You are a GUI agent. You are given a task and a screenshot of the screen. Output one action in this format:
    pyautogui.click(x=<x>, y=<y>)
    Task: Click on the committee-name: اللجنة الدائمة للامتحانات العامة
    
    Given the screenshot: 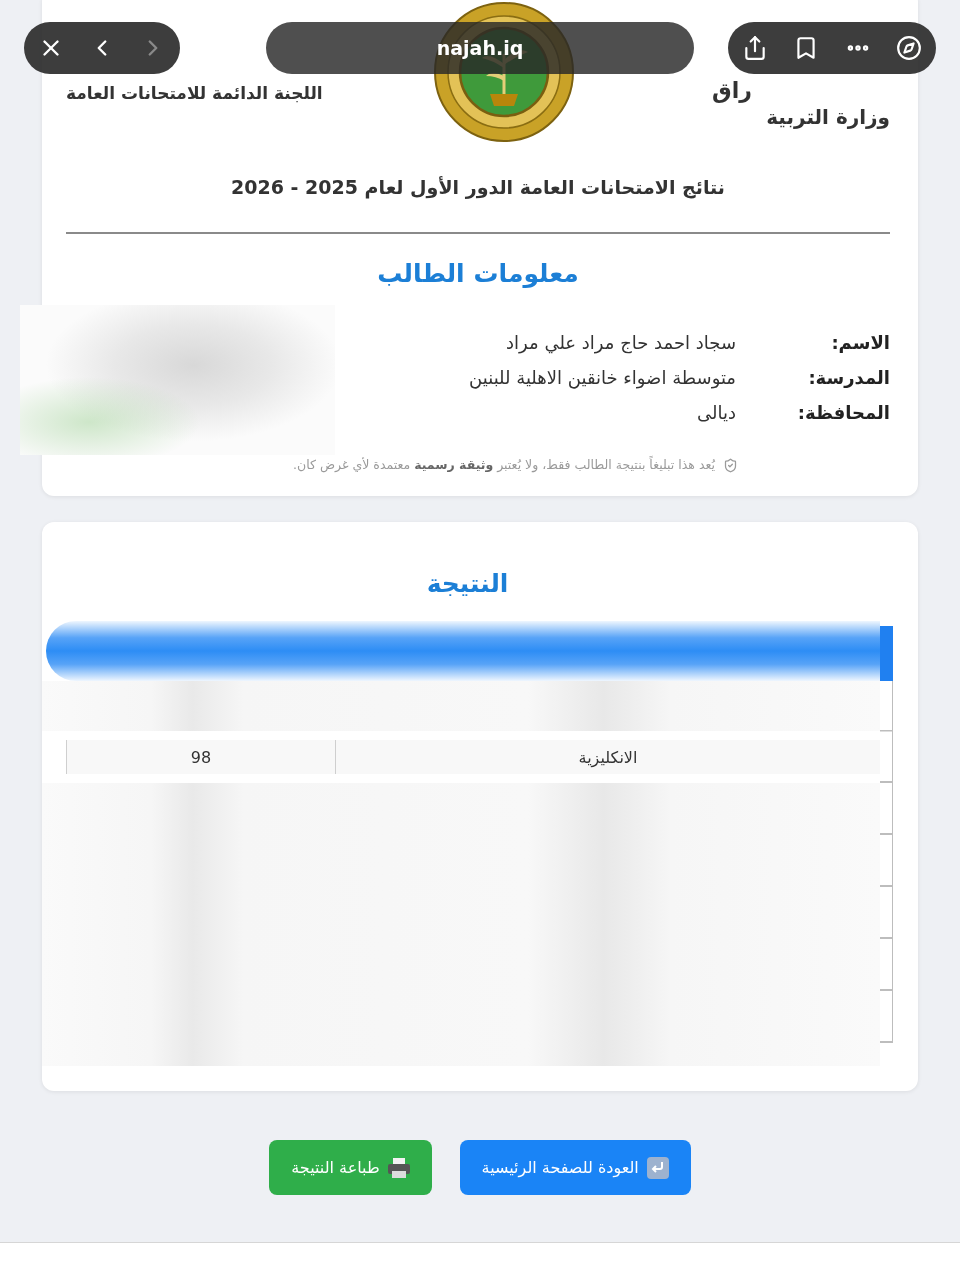 What is the action you would take?
    pyautogui.click(x=194, y=93)
    